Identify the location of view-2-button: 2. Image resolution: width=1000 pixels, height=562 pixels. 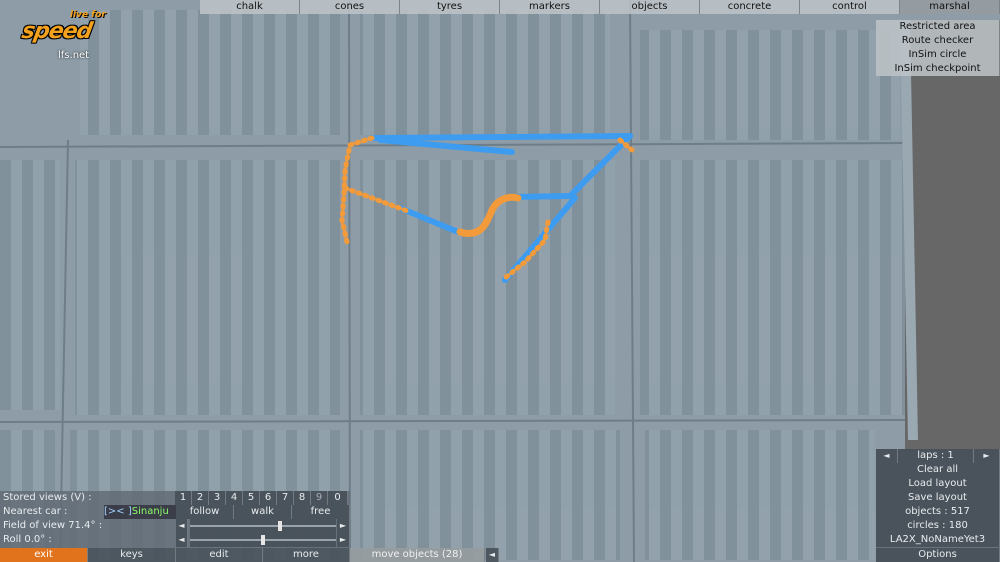
(200, 498).